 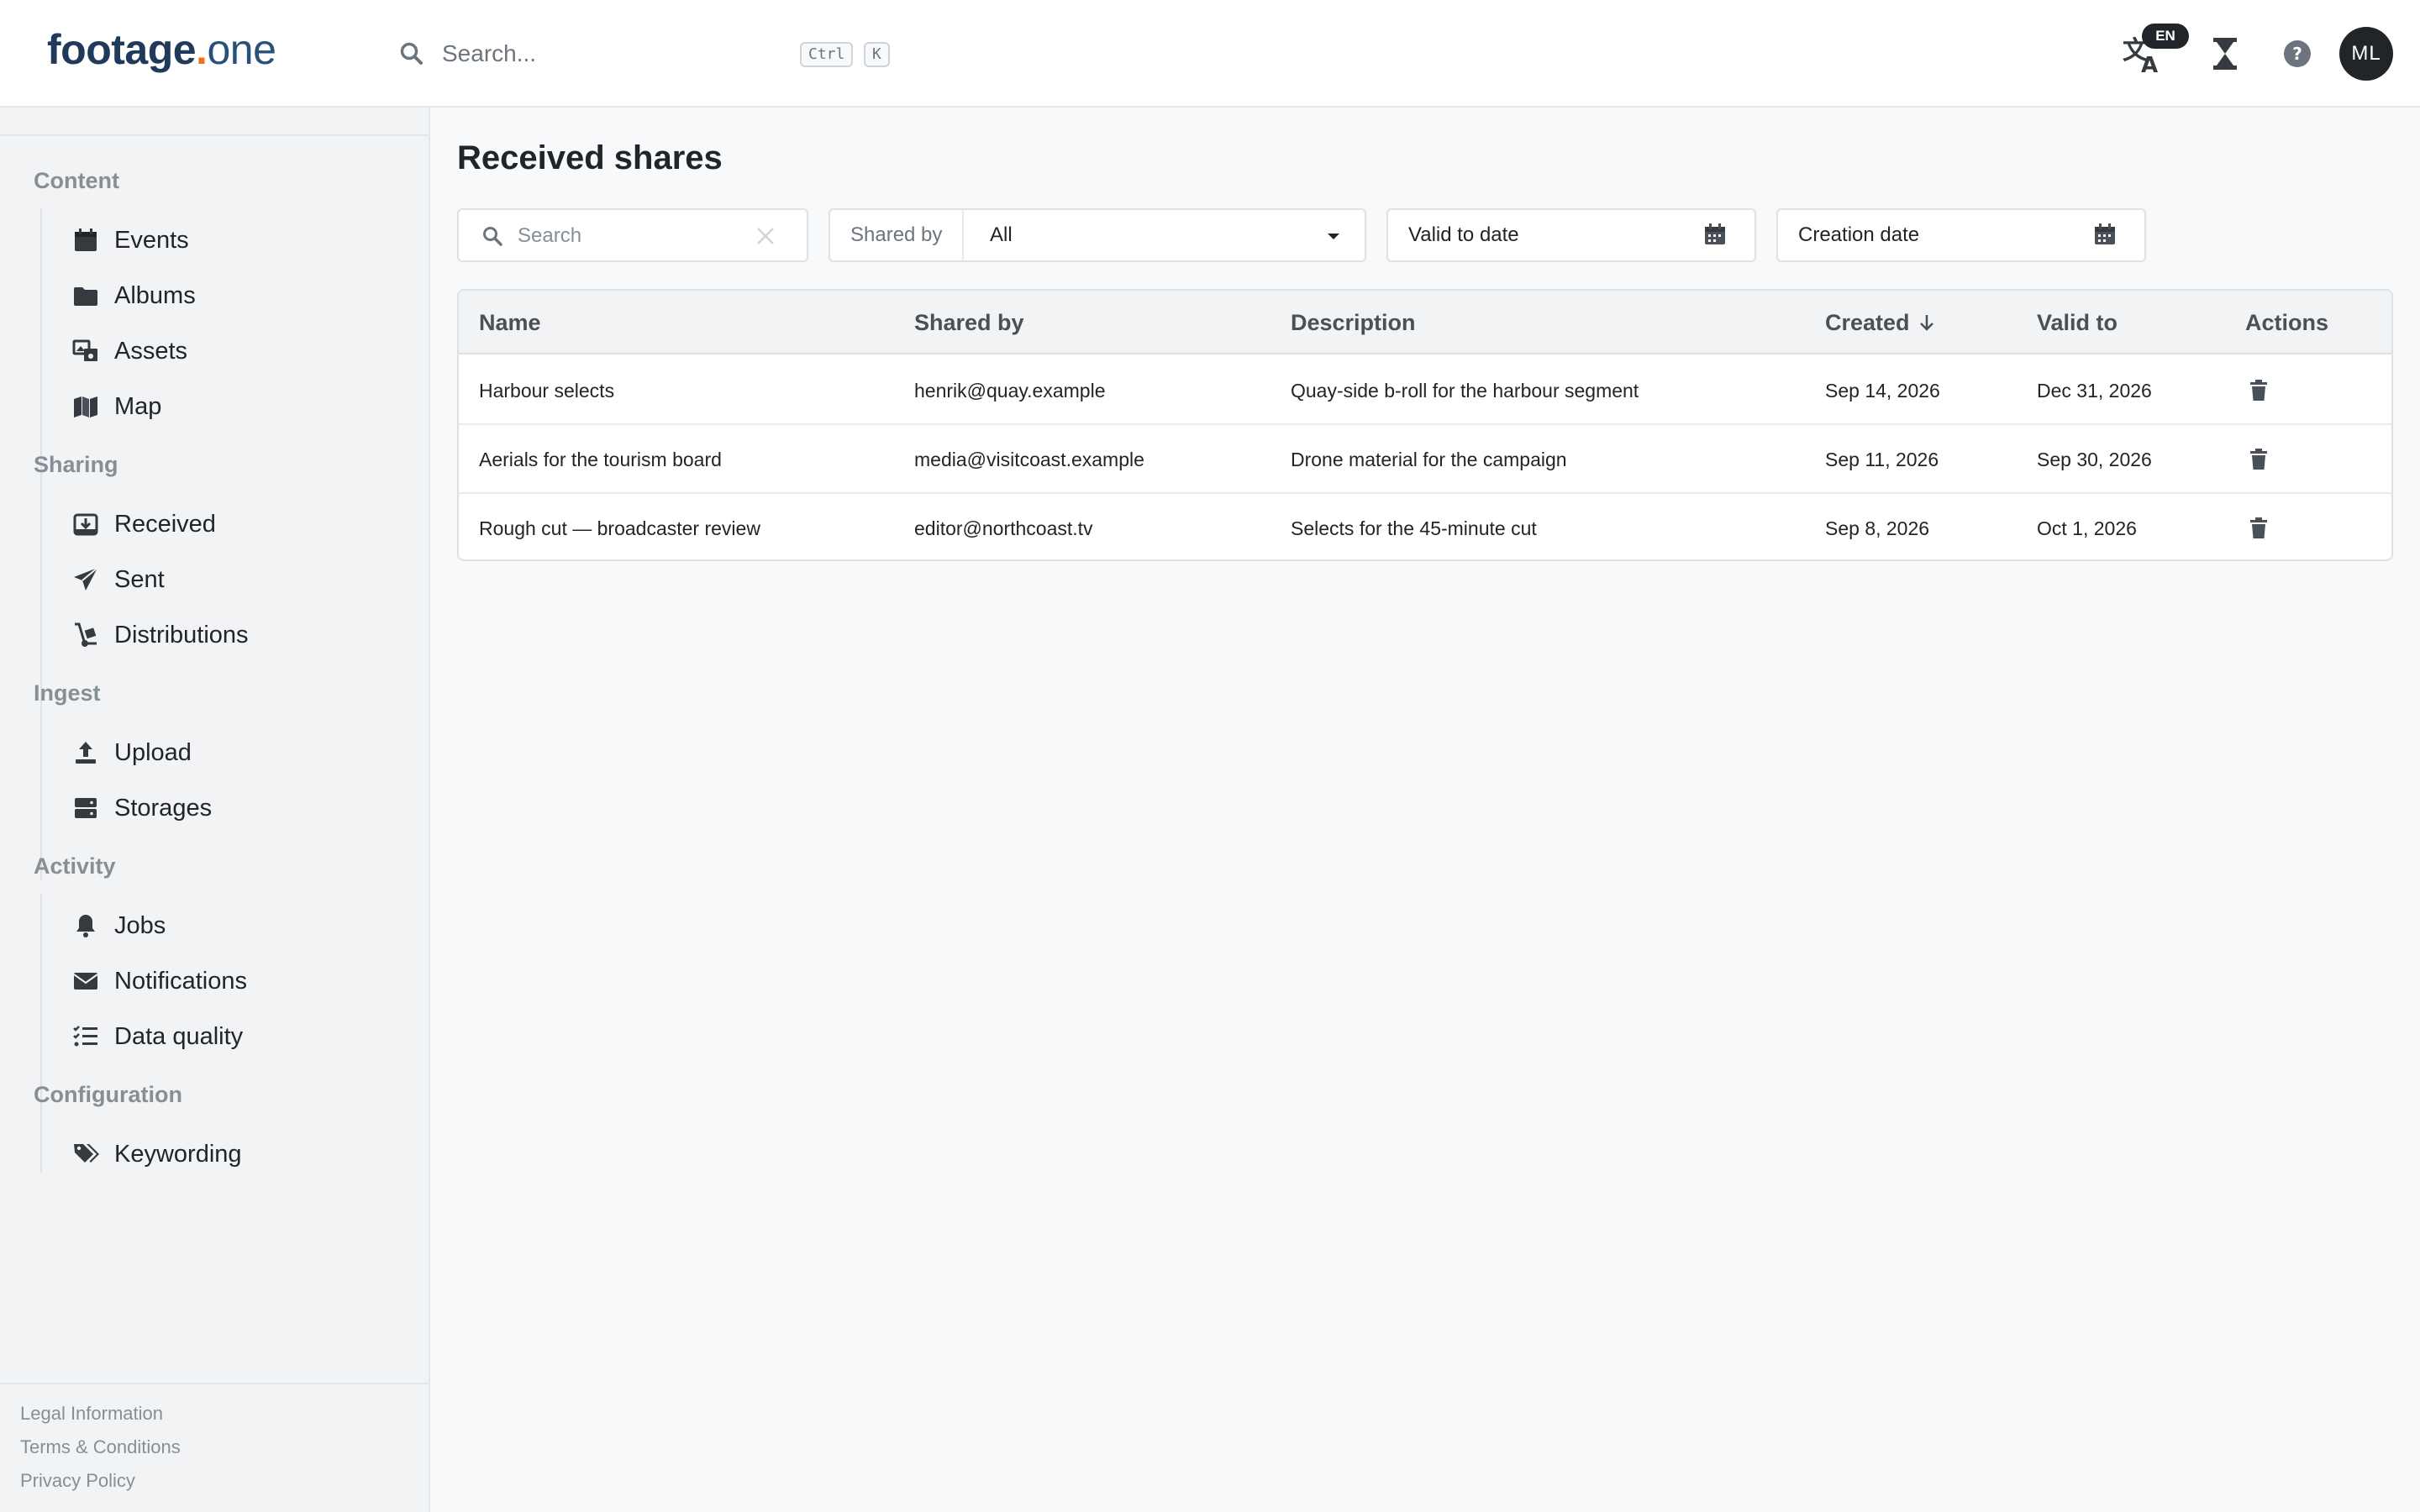 What do you see at coordinates (108, 1094) in the screenshot?
I see `sidebar-section-configuration: Configuration` at bounding box center [108, 1094].